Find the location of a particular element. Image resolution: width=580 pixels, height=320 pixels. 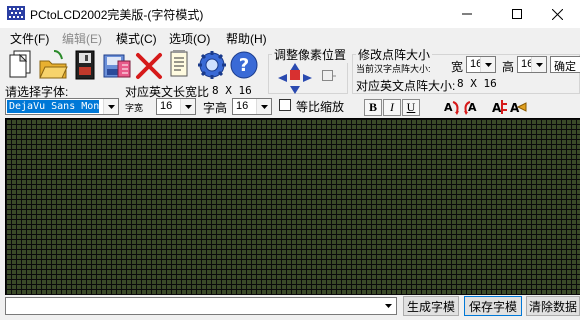

confirm-size-button: 确定 is located at coordinates (565, 64).